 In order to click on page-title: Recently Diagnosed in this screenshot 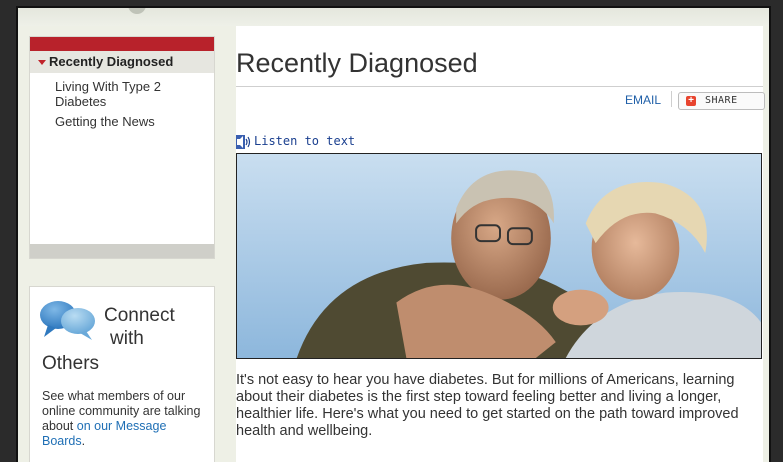, I will do `click(357, 63)`.